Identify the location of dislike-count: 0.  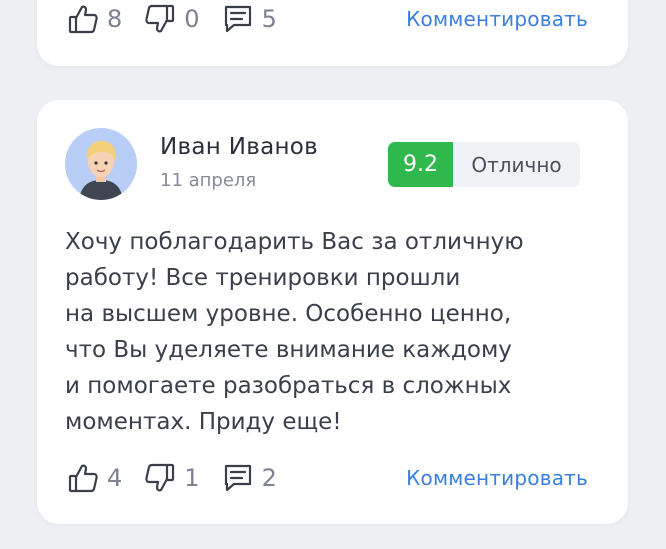
(192, 19).